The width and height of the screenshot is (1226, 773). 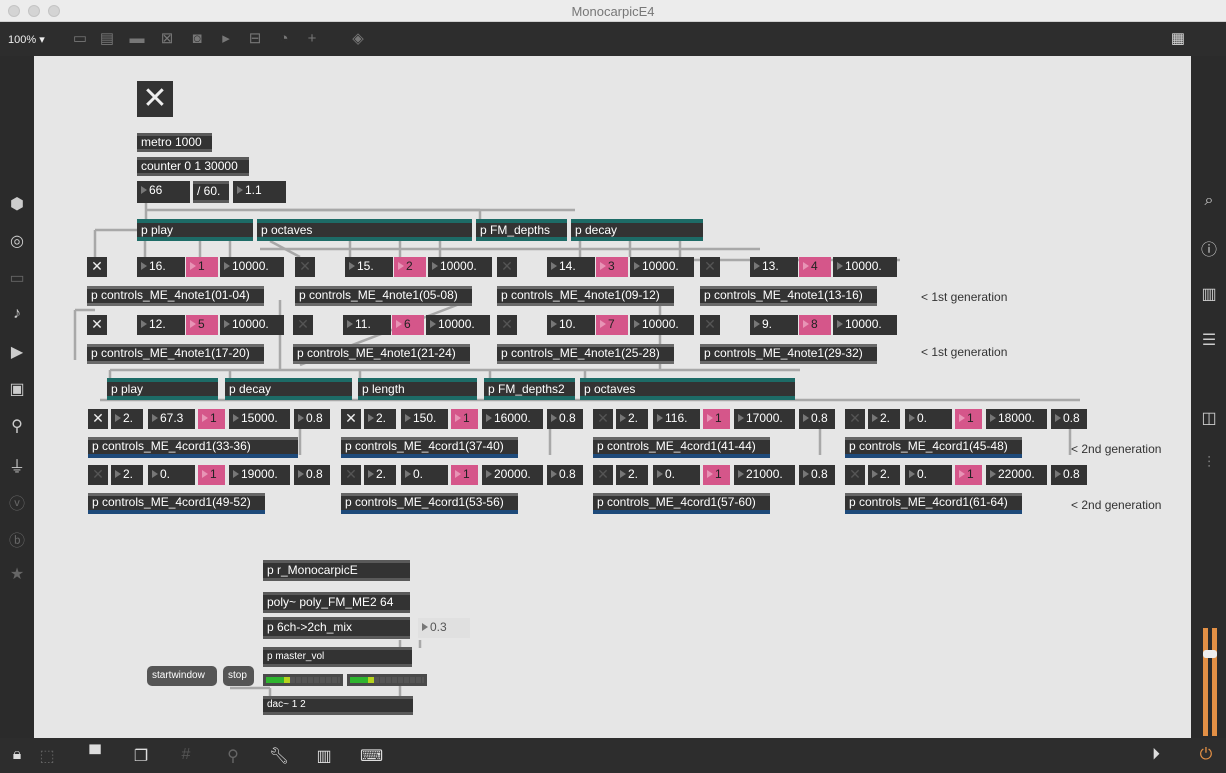 What do you see at coordinates (259, 475) in the screenshot?
I see `duration-number-box: 19000.` at bounding box center [259, 475].